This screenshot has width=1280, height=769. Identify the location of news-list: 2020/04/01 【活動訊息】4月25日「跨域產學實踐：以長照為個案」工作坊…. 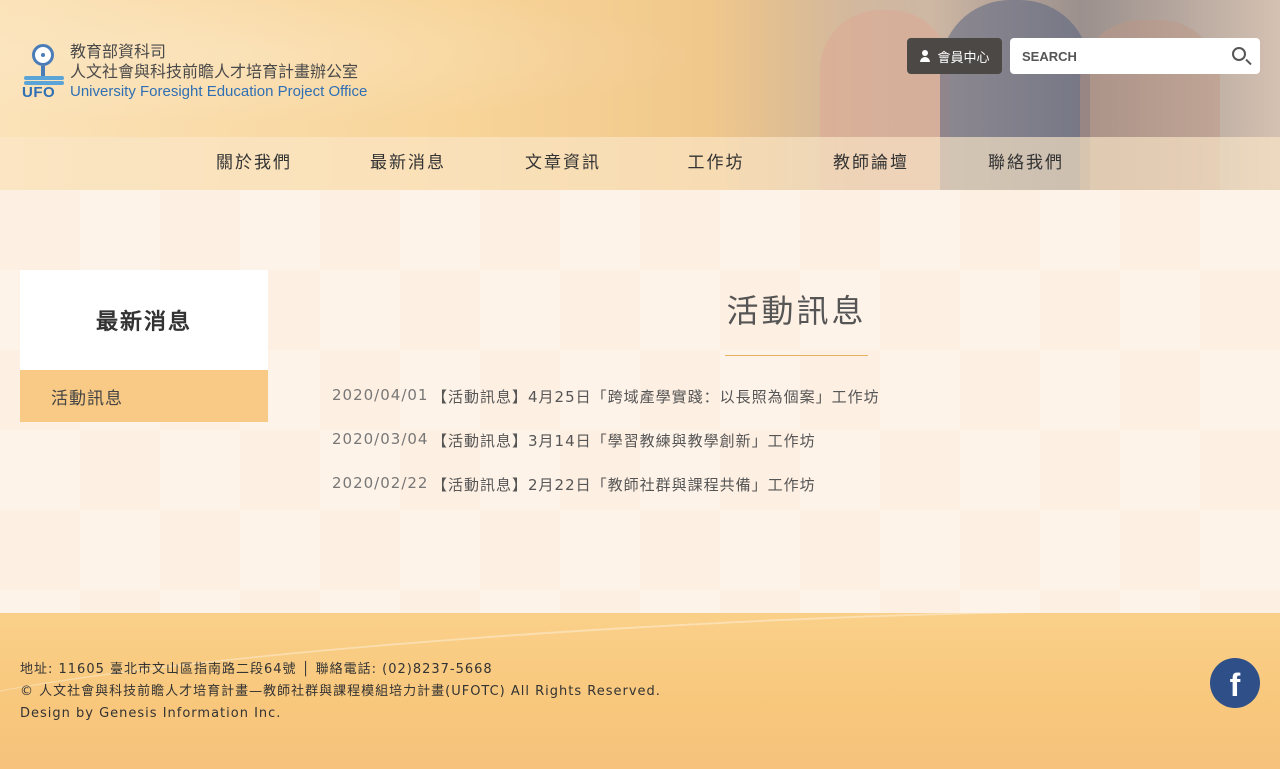
(782, 452).